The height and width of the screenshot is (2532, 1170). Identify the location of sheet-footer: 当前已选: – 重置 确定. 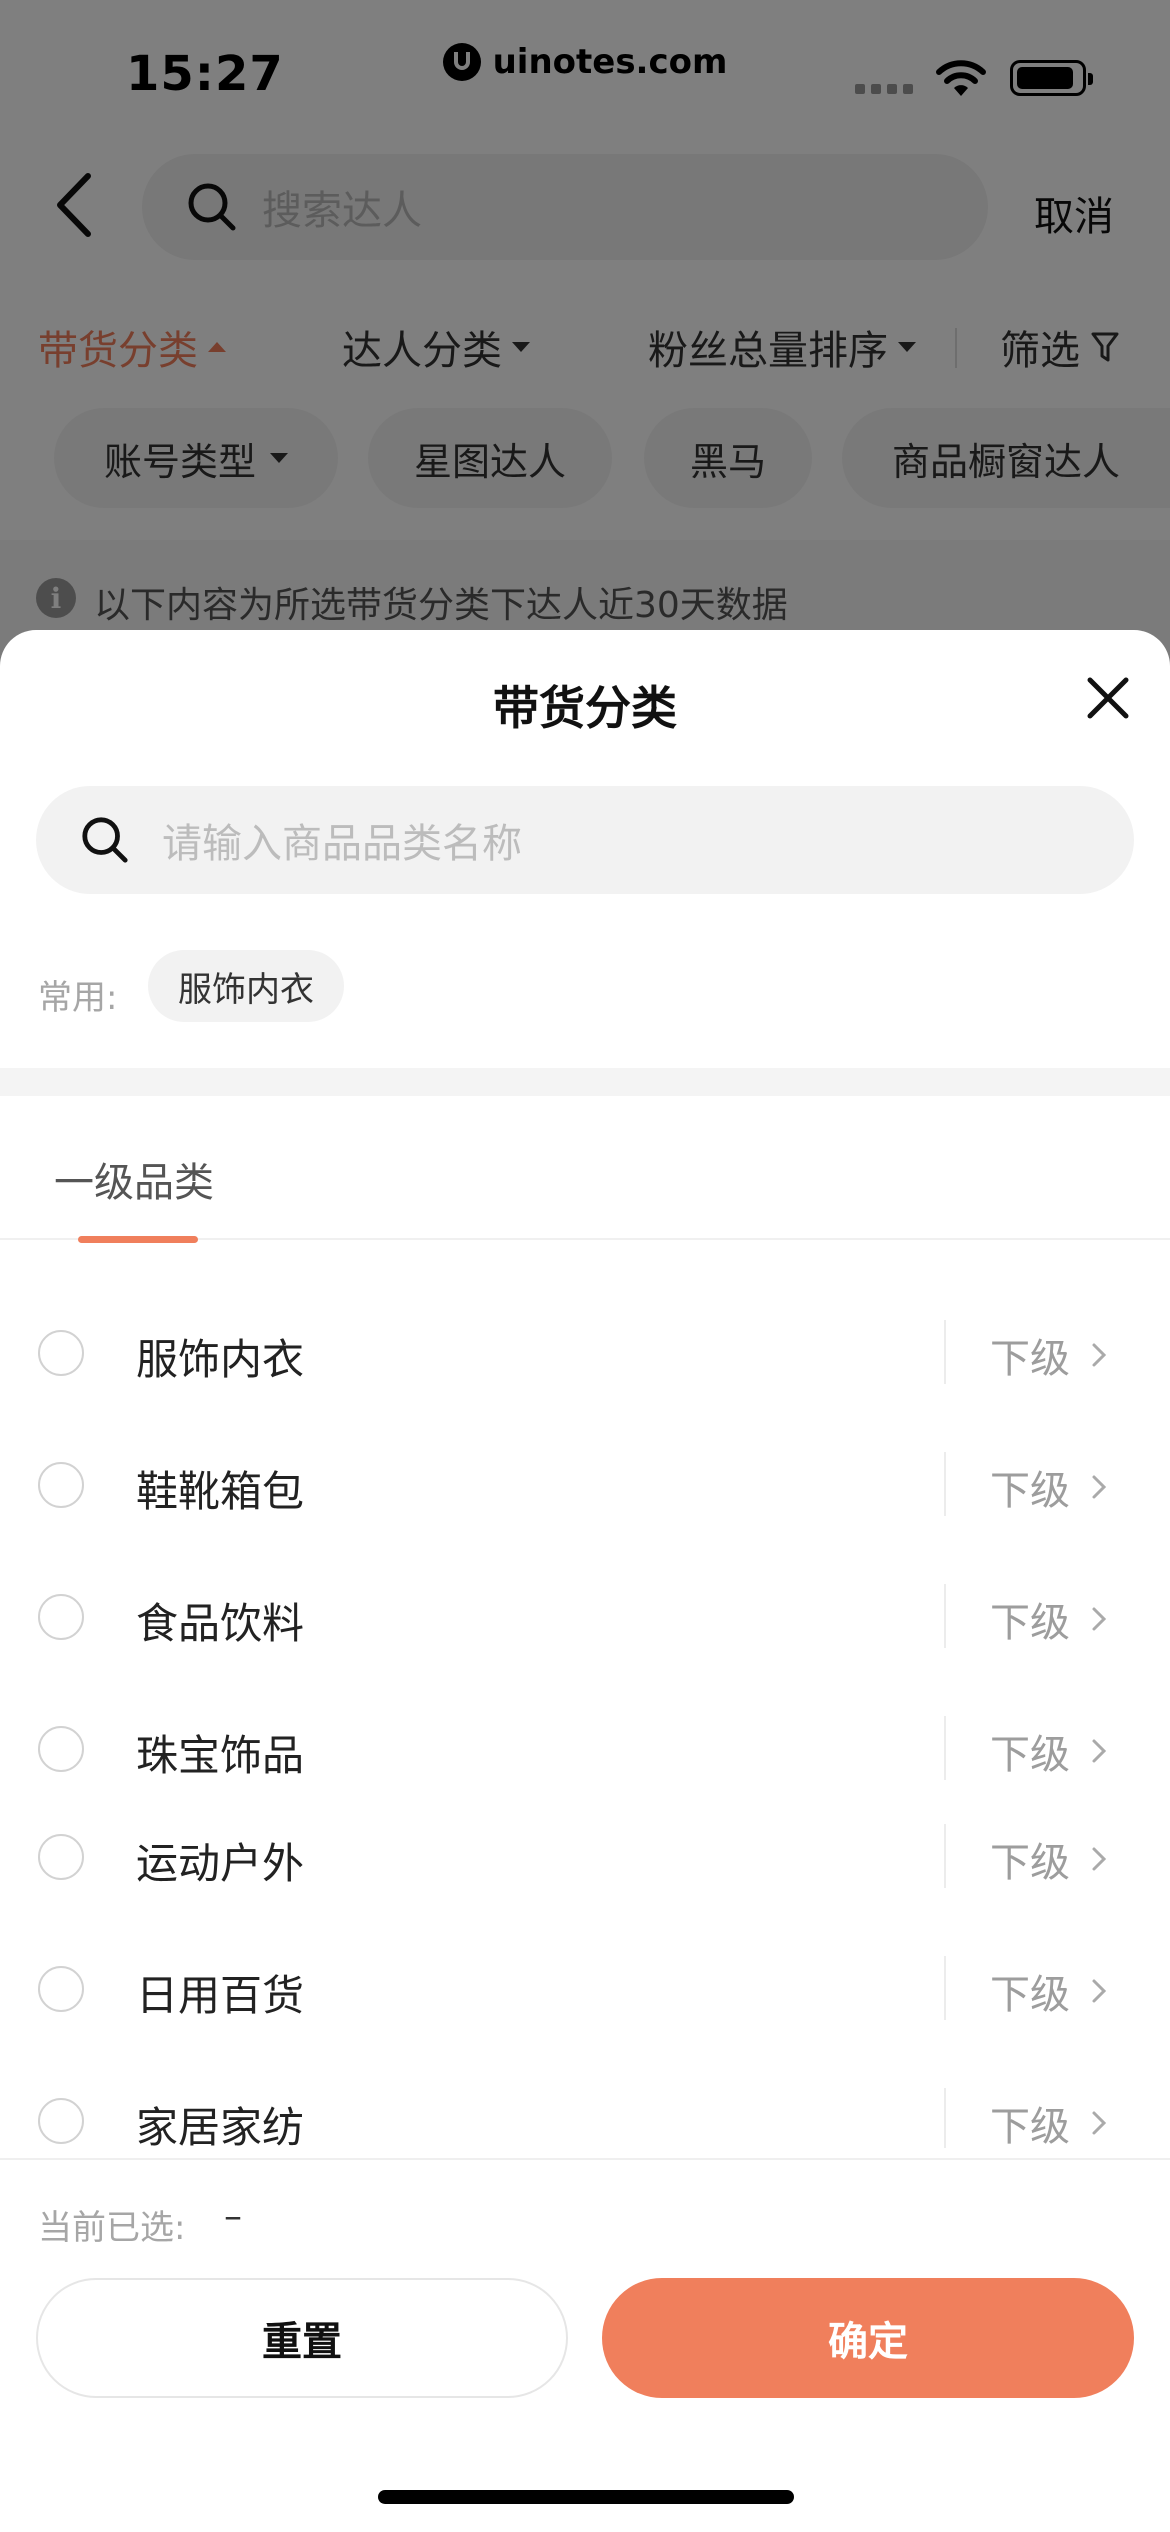
(585, 2345).